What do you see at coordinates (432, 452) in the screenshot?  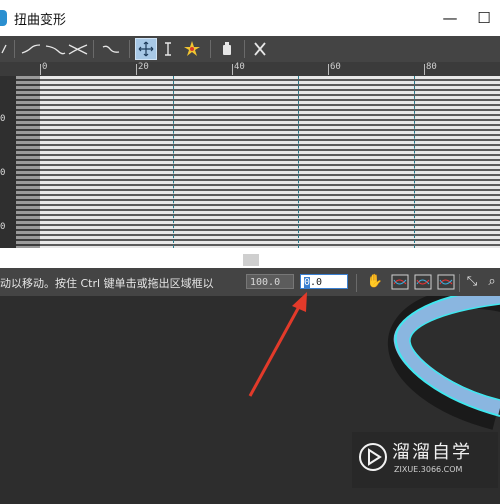 I see `watermark-brand: 溜溜自学` at bounding box center [432, 452].